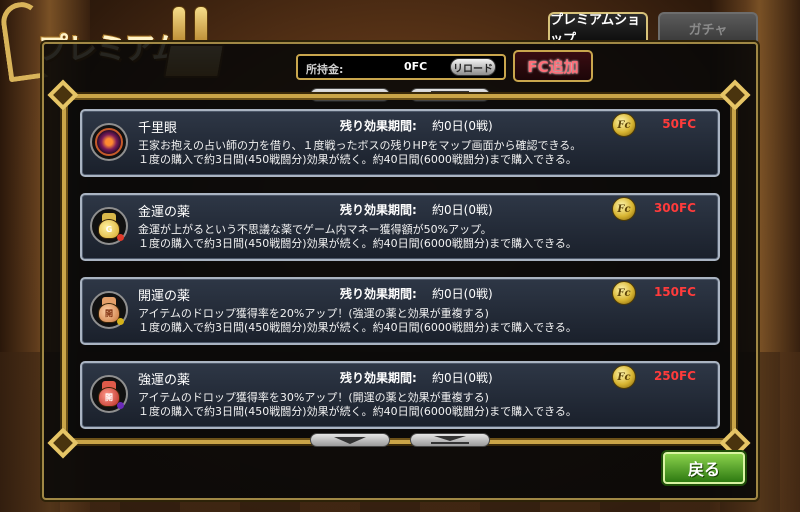 The height and width of the screenshot is (512, 800). I want to click on item-icon-frame: G, so click(109, 226).